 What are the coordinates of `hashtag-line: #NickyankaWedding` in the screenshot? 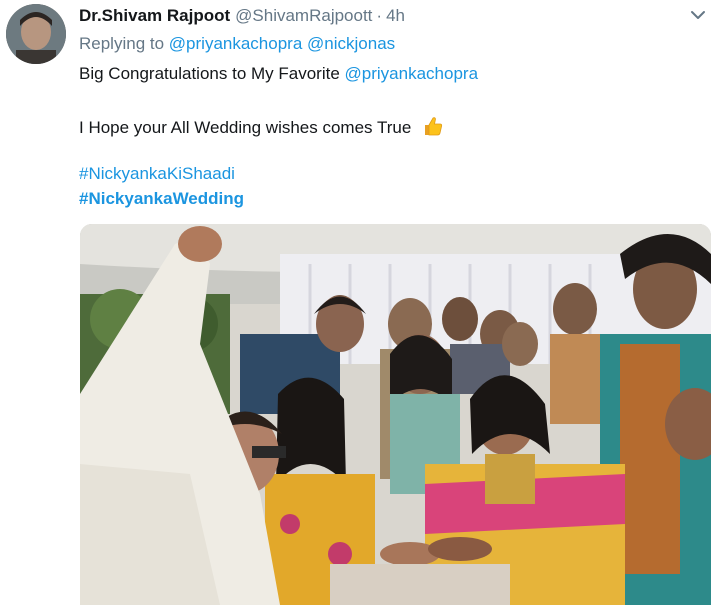 It's located at (161, 199).